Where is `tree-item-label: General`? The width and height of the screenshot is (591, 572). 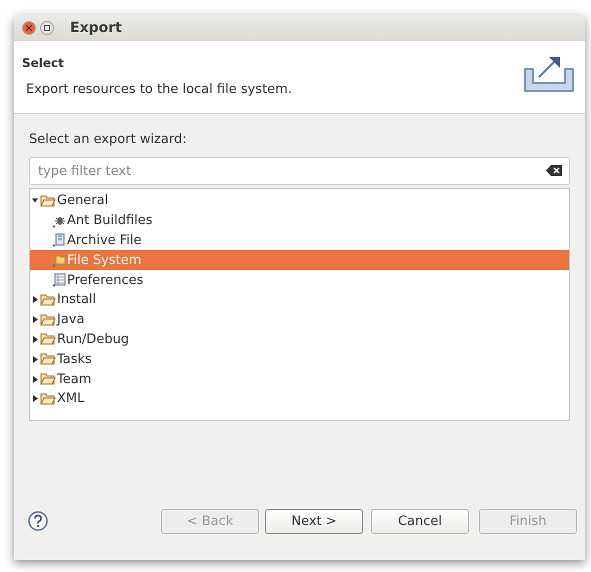 tree-item-label: General is located at coordinates (82, 200).